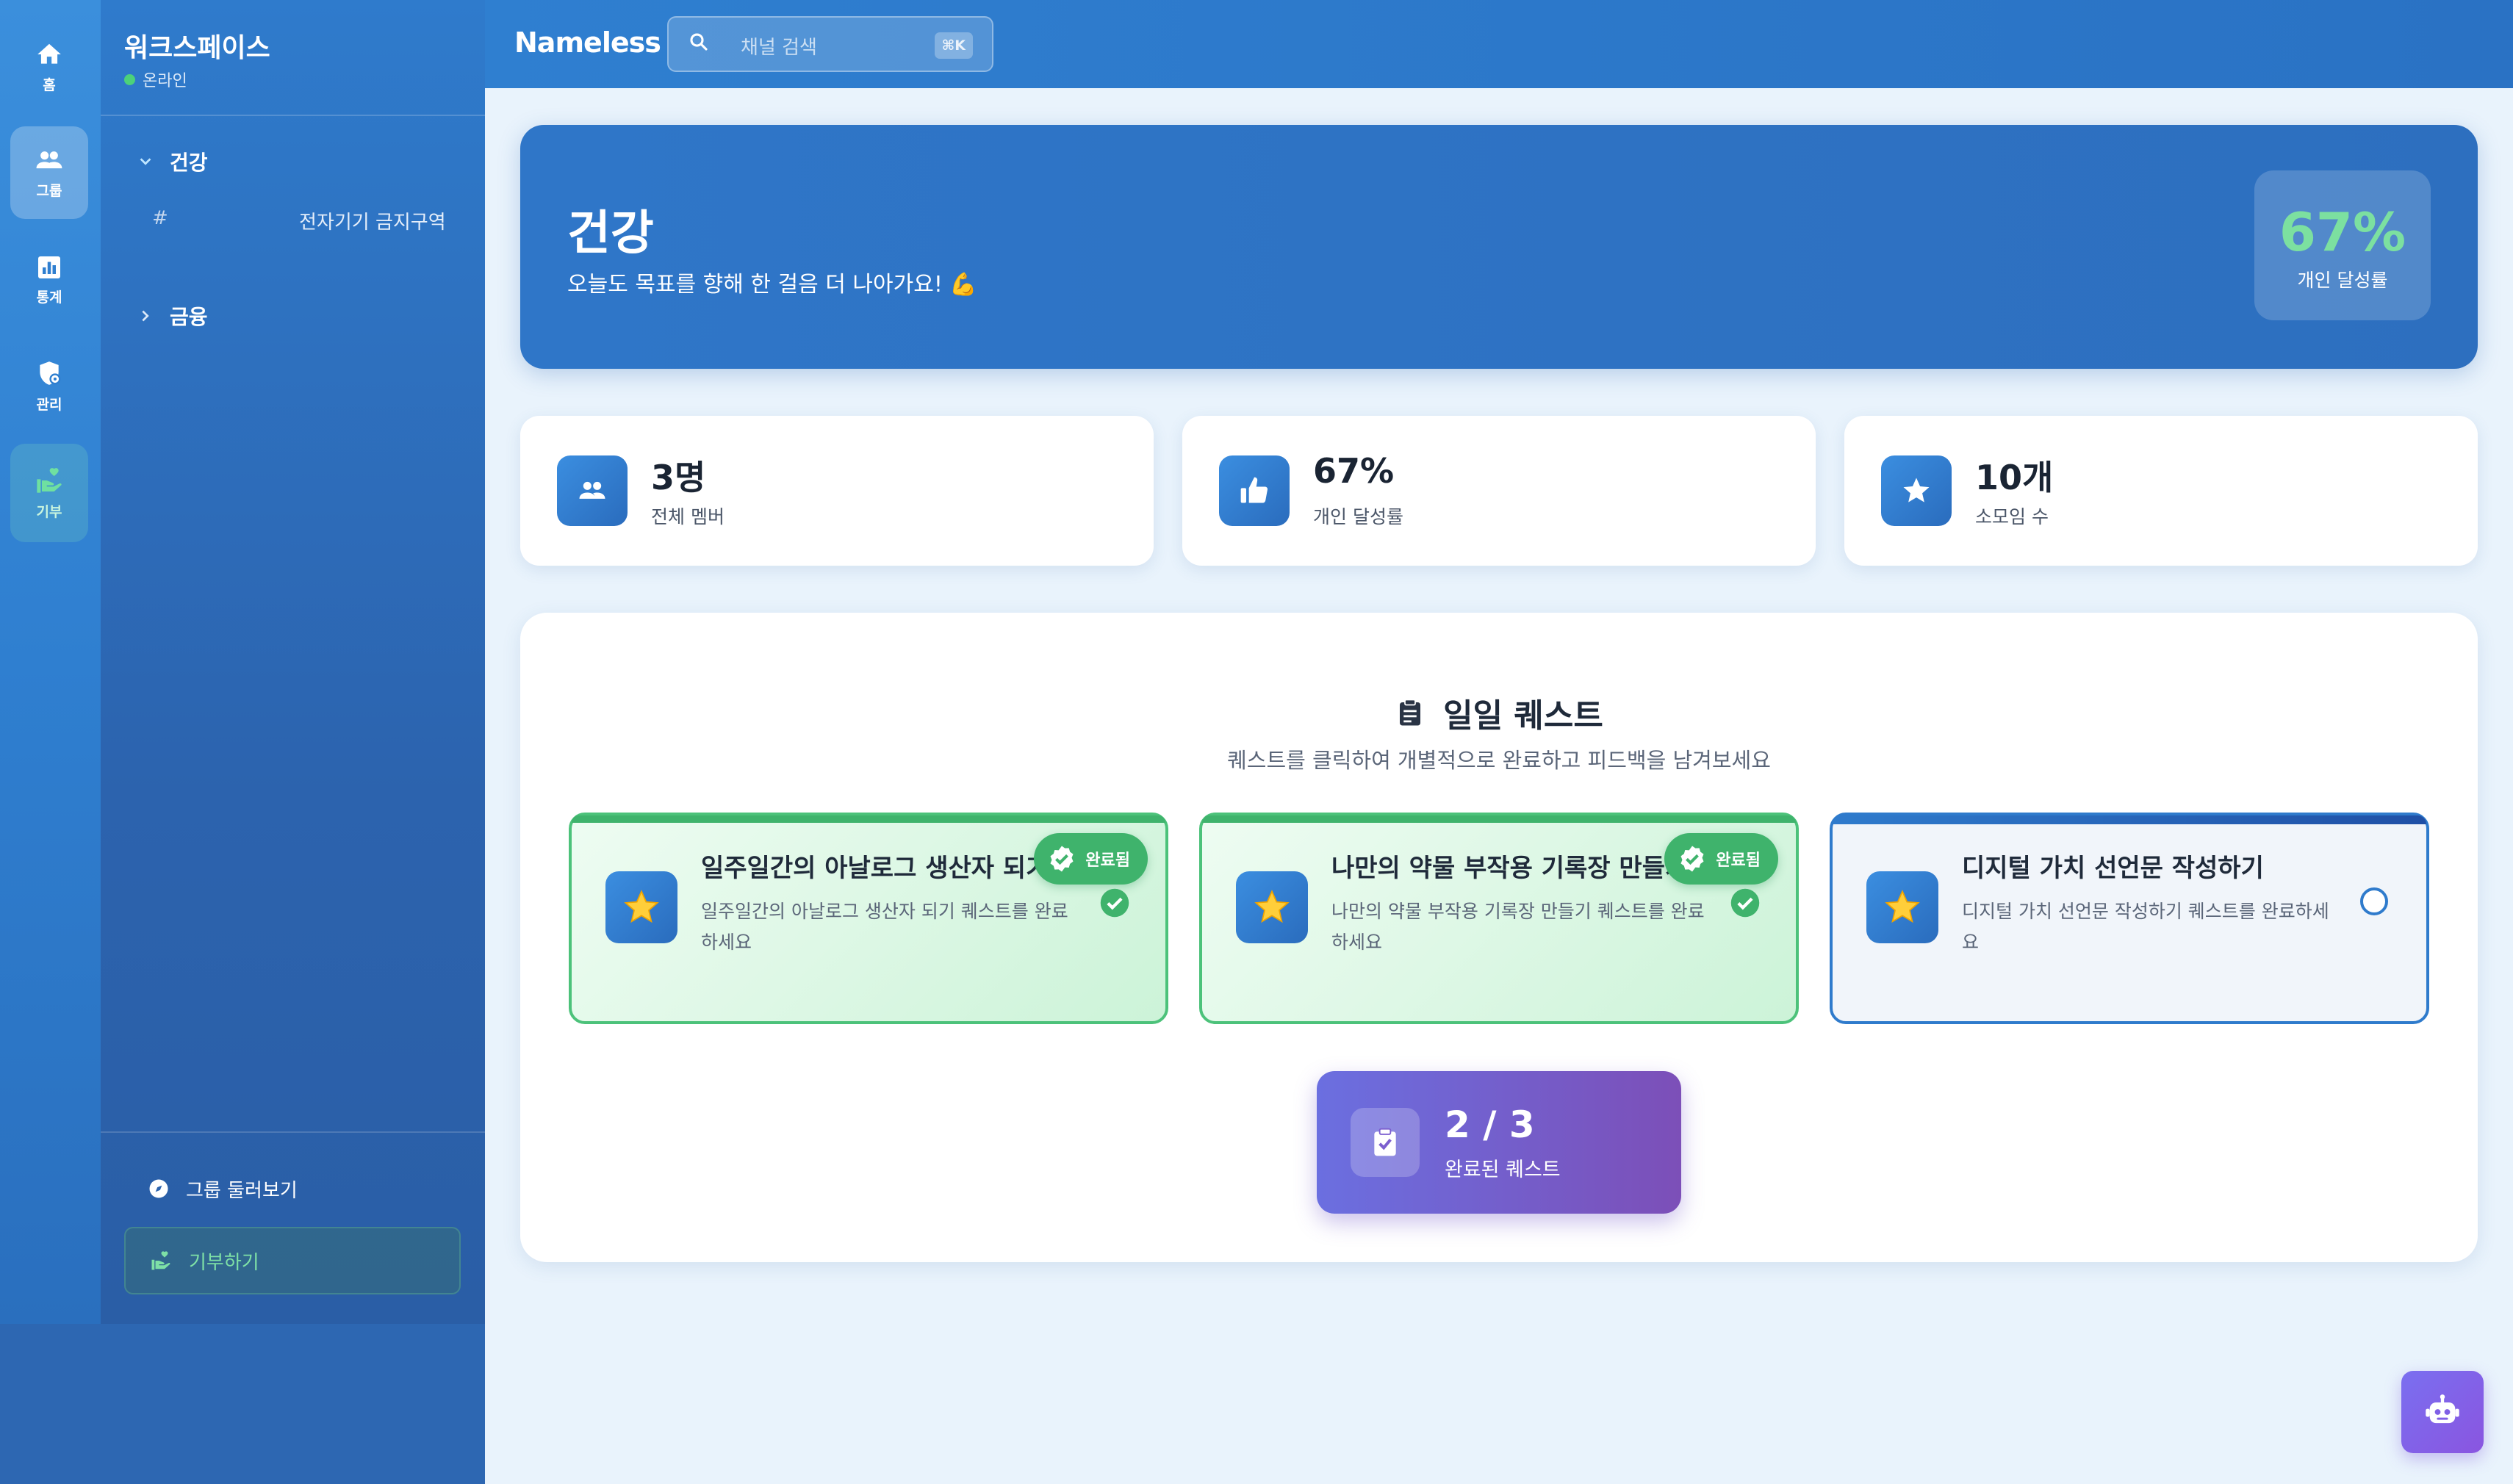 The width and height of the screenshot is (2513, 1484). Describe the element at coordinates (49, 173) in the screenshot. I see `rail-item-group: 그룹` at that location.